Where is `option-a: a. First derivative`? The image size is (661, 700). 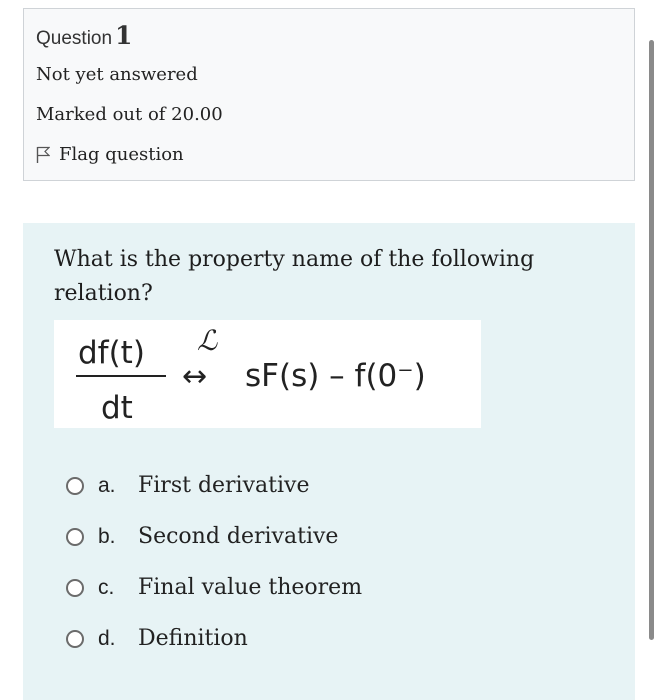
option-a: a. First derivative is located at coordinates (187, 485).